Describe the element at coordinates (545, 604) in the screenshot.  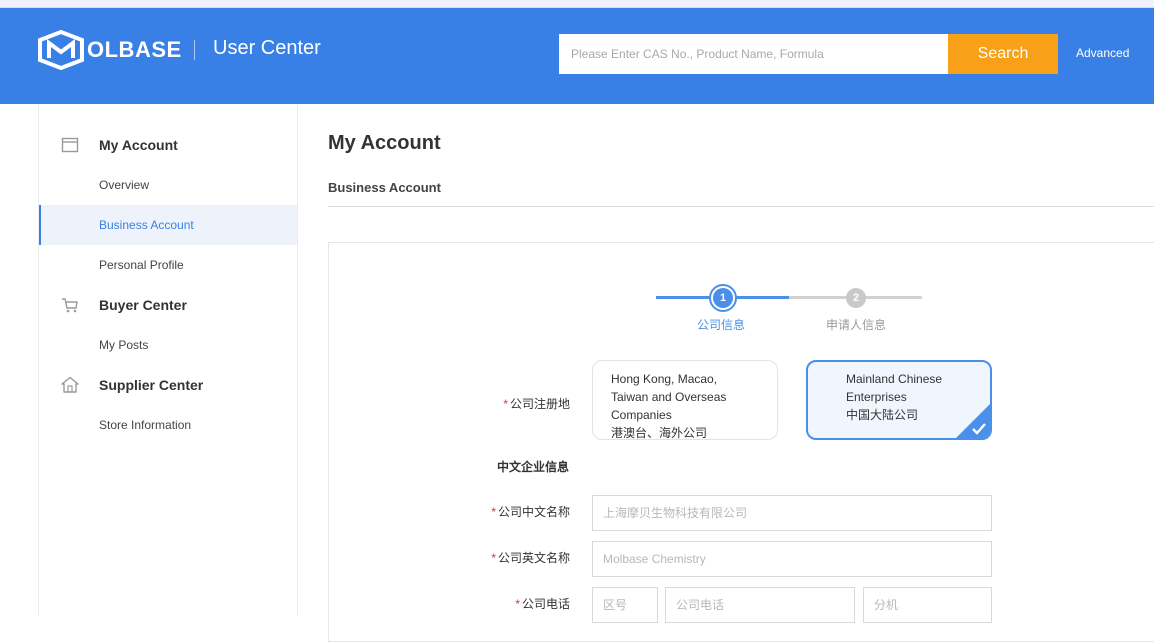
I see `label-text: 公司电话` at that location.